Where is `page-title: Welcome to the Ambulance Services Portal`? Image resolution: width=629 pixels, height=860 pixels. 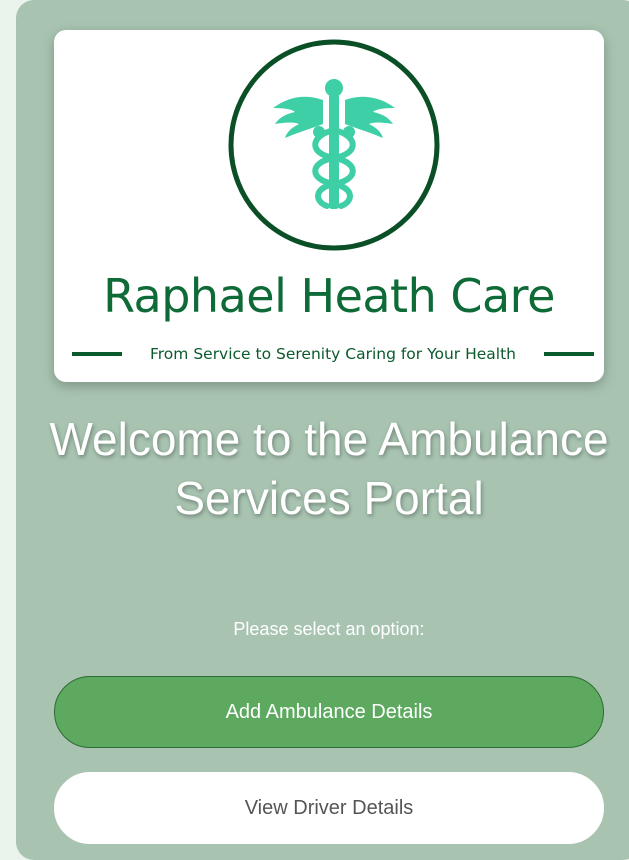 page-title: Welcome to the Ambulance Services Portal is located at coordinates (329, 468).